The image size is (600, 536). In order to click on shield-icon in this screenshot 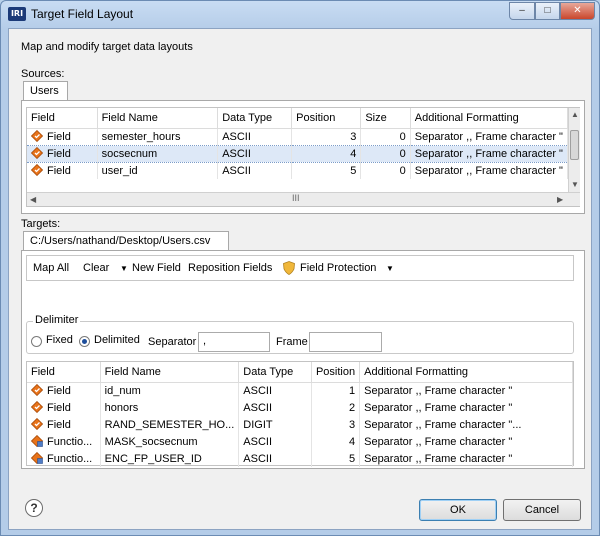, I will do `click(289, 268)`.